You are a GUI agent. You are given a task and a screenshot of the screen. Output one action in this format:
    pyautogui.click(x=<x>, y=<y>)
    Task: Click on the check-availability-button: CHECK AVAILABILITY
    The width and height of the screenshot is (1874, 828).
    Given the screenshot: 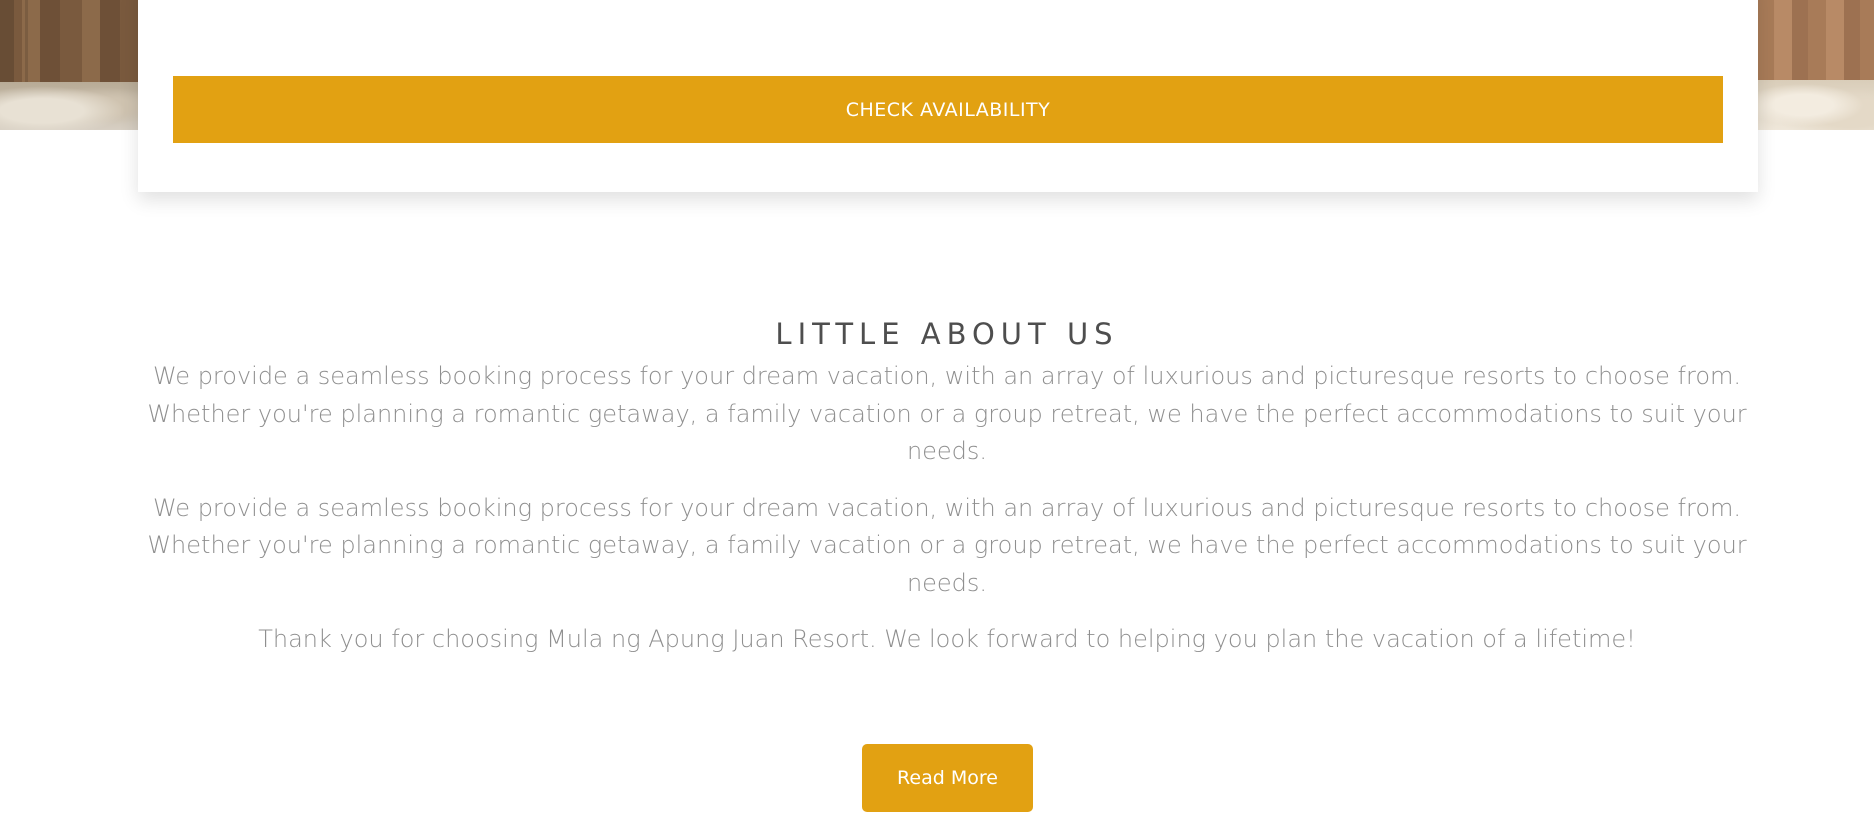 What is the action you would take?
    pyautogui.click(x=948, y=109)
    